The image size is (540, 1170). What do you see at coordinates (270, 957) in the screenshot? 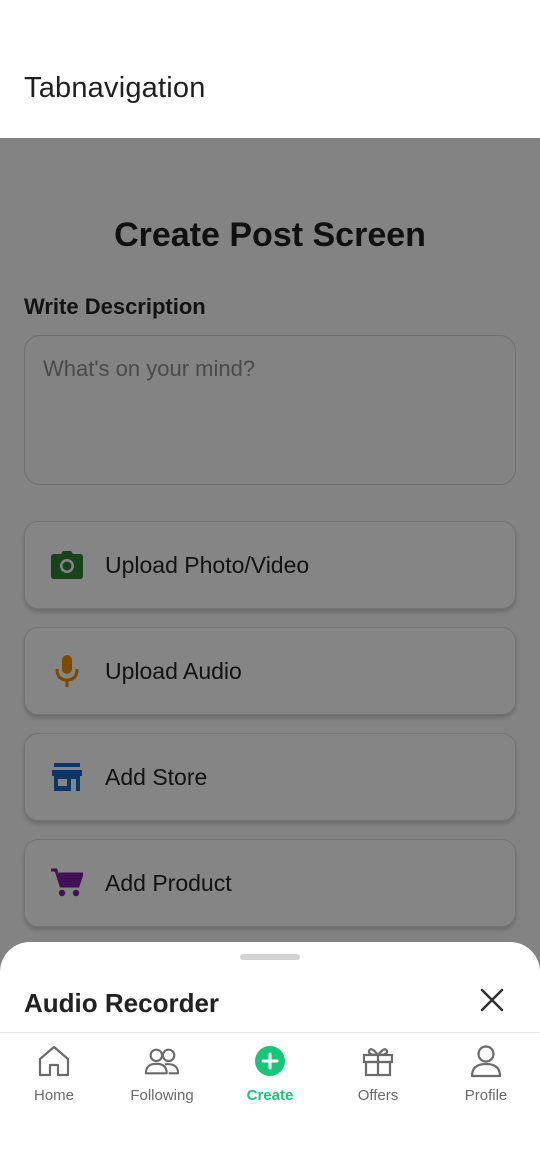
I see `sheet-drag-handle` at bounding box center [270, 957].